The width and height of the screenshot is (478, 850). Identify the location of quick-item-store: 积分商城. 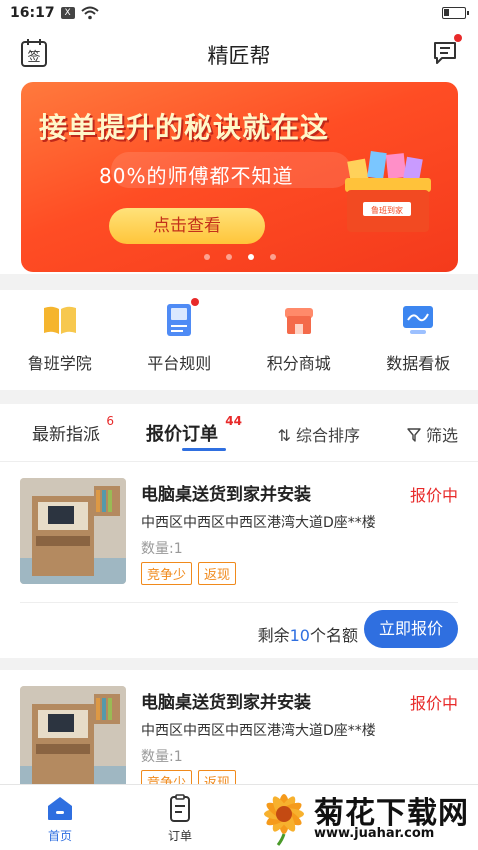
(299, 340).